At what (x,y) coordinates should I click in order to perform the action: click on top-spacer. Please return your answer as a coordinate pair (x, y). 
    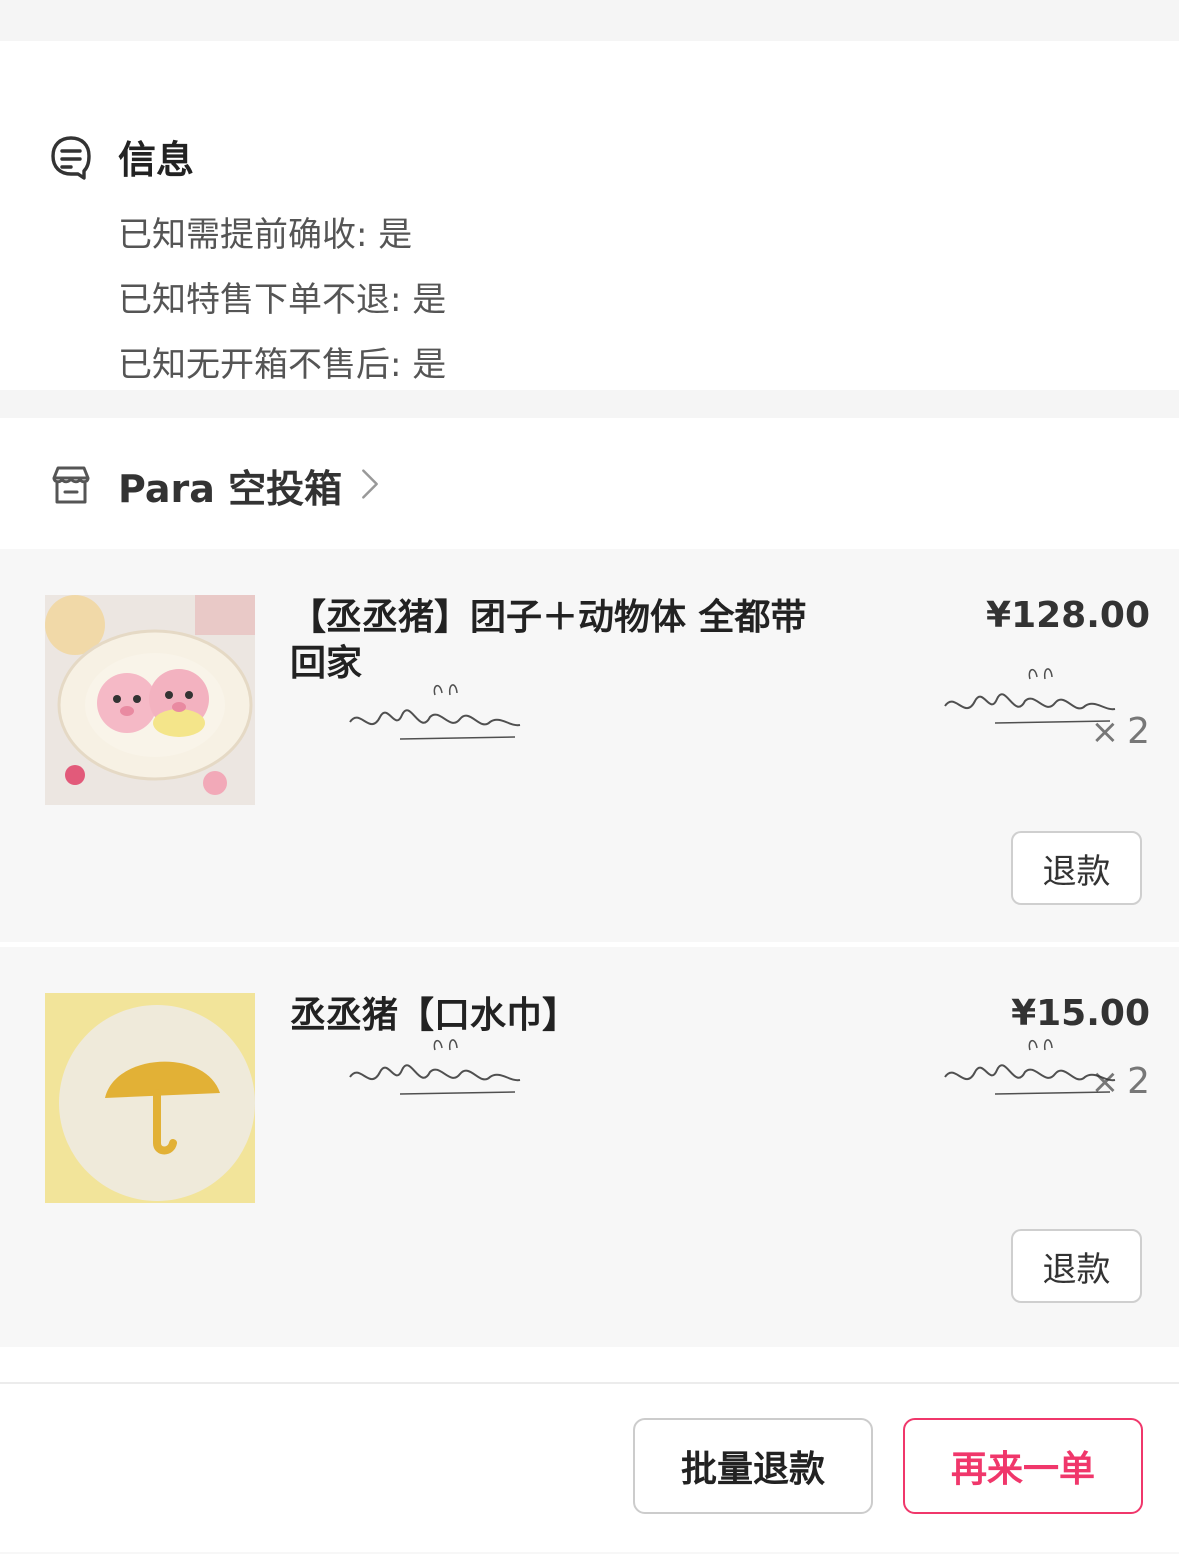
    Looking at the image, I should click on (589, 20).